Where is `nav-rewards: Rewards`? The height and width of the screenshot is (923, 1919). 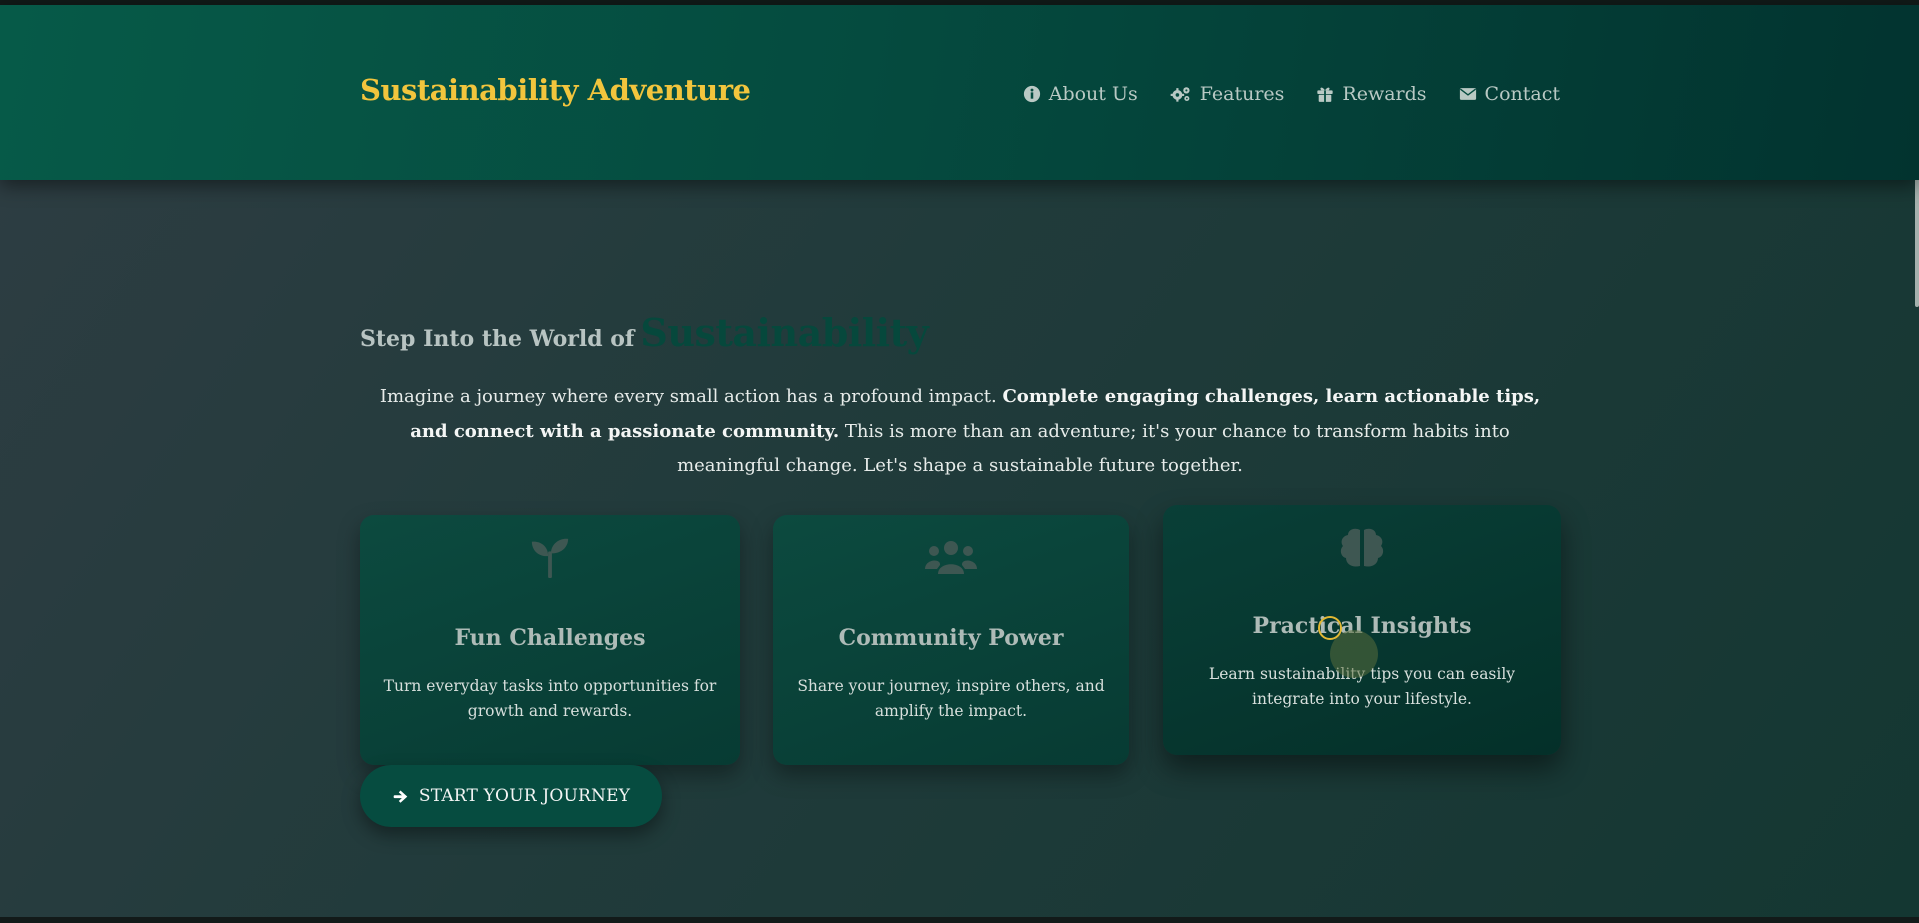 nav-rewards: Rewards is located at coordinates (1371, 94).